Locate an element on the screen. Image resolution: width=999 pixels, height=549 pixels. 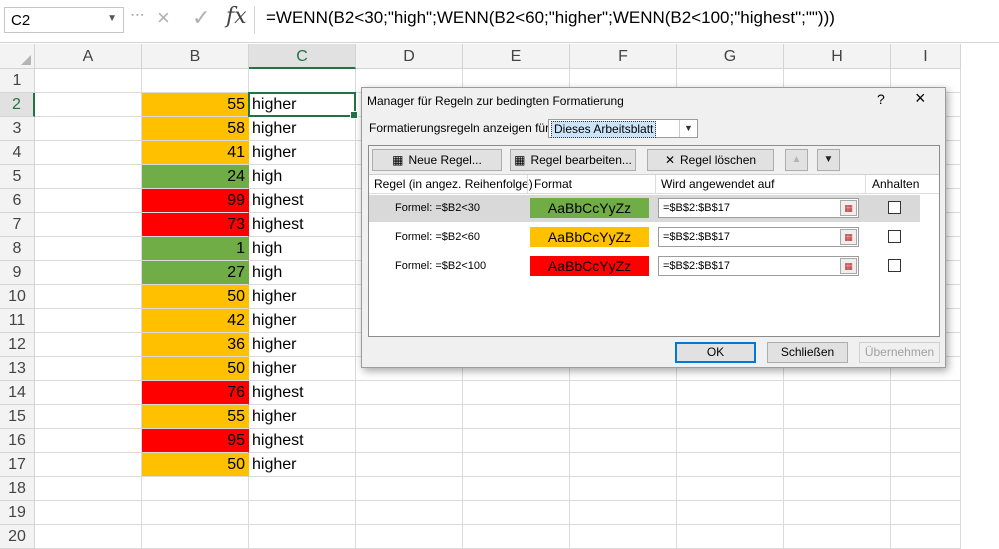
cell-g15 is located at coordinates (730, 417).